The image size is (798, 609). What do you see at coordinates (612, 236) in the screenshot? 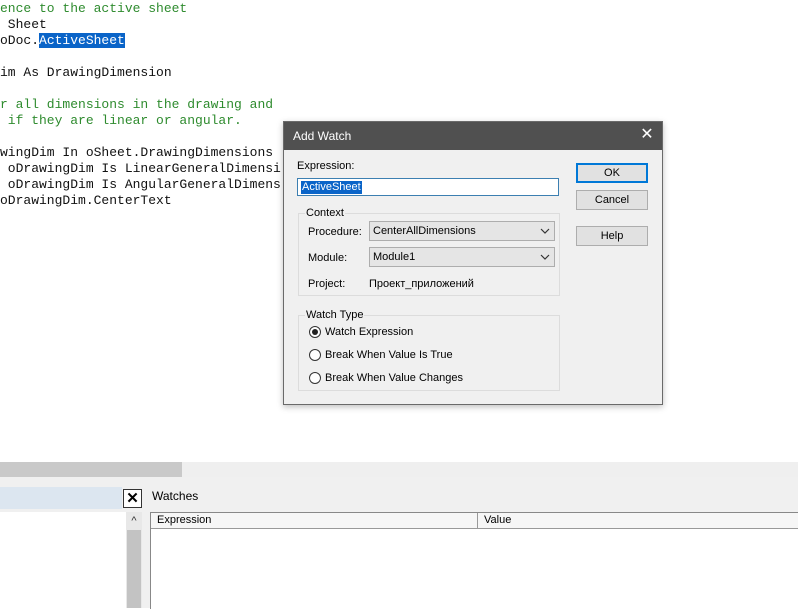
I see `help-button: Help` at bounding box center [612, 236].